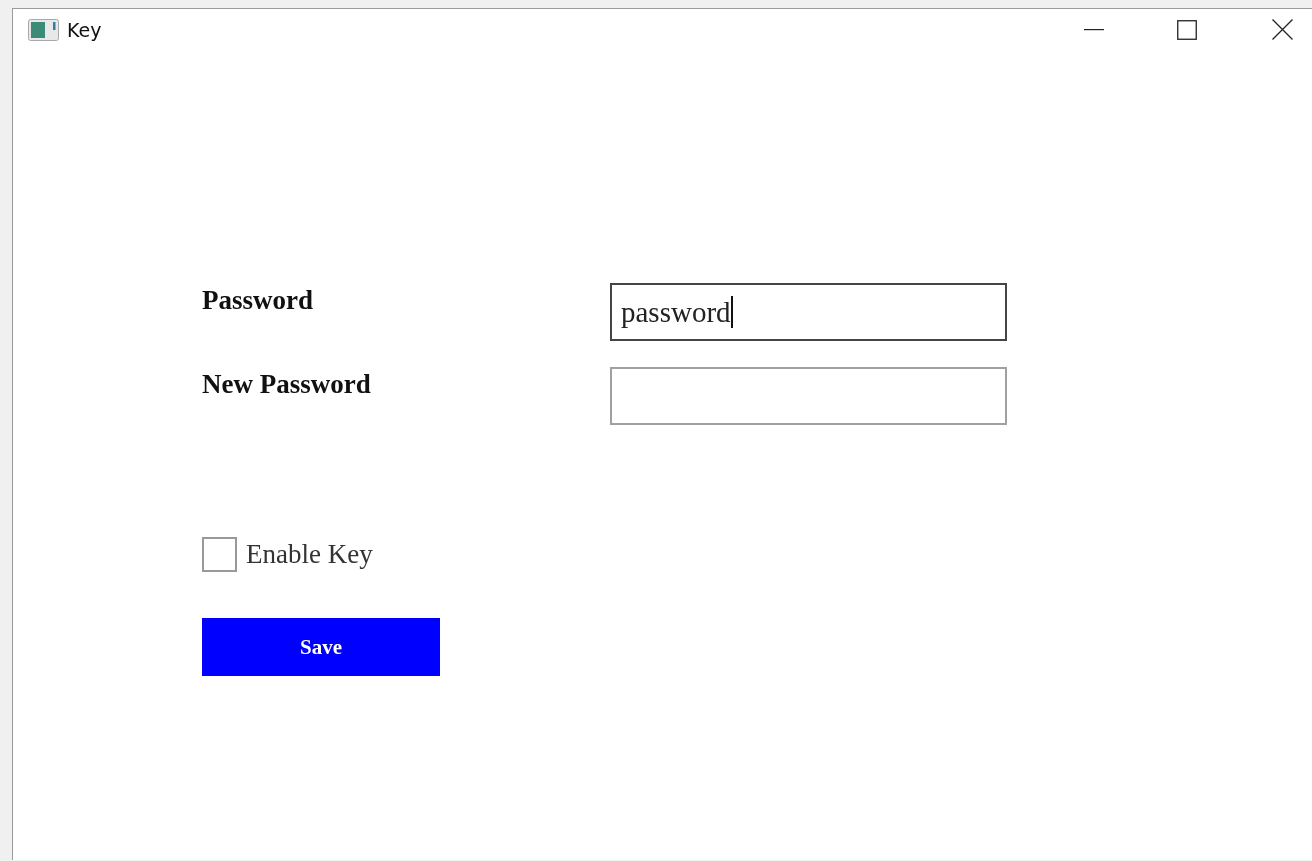 The height and width of the screenshot is (861, 1312). I want to click on input-field: password, so click(808, 312).